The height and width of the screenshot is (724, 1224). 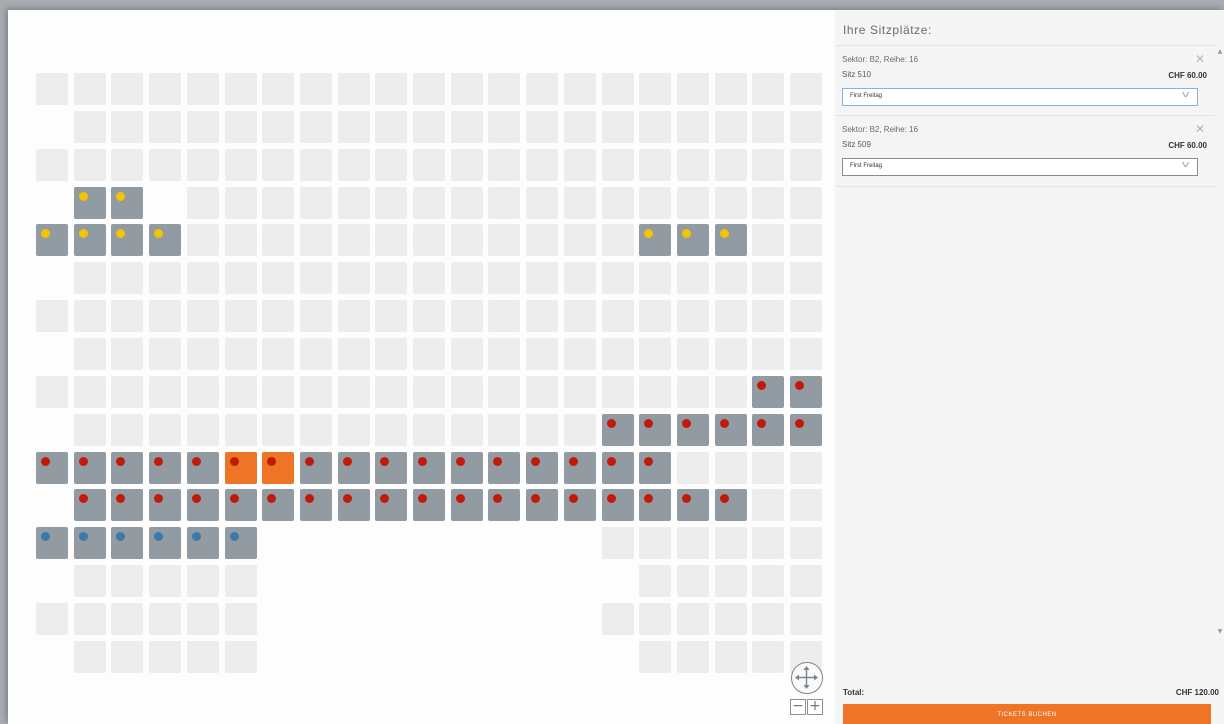 What do you see at coordinates (1200, 59) in the screenshot?
I see `close-icon: ✕` at bounding box center [1200, 59].